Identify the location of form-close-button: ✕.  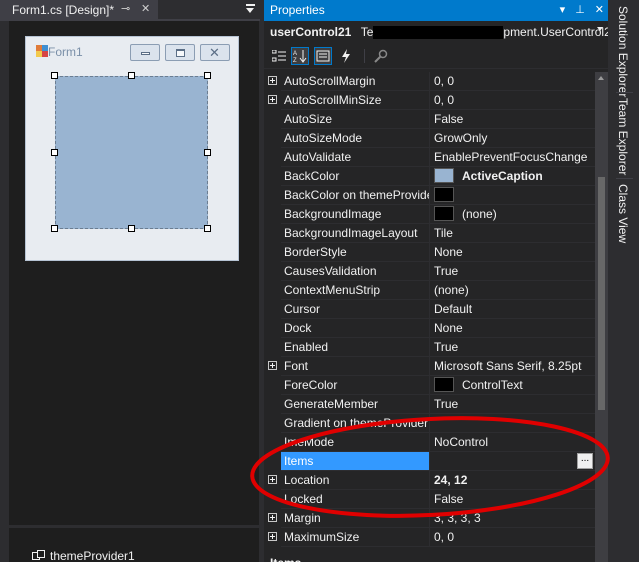
(215, 52).